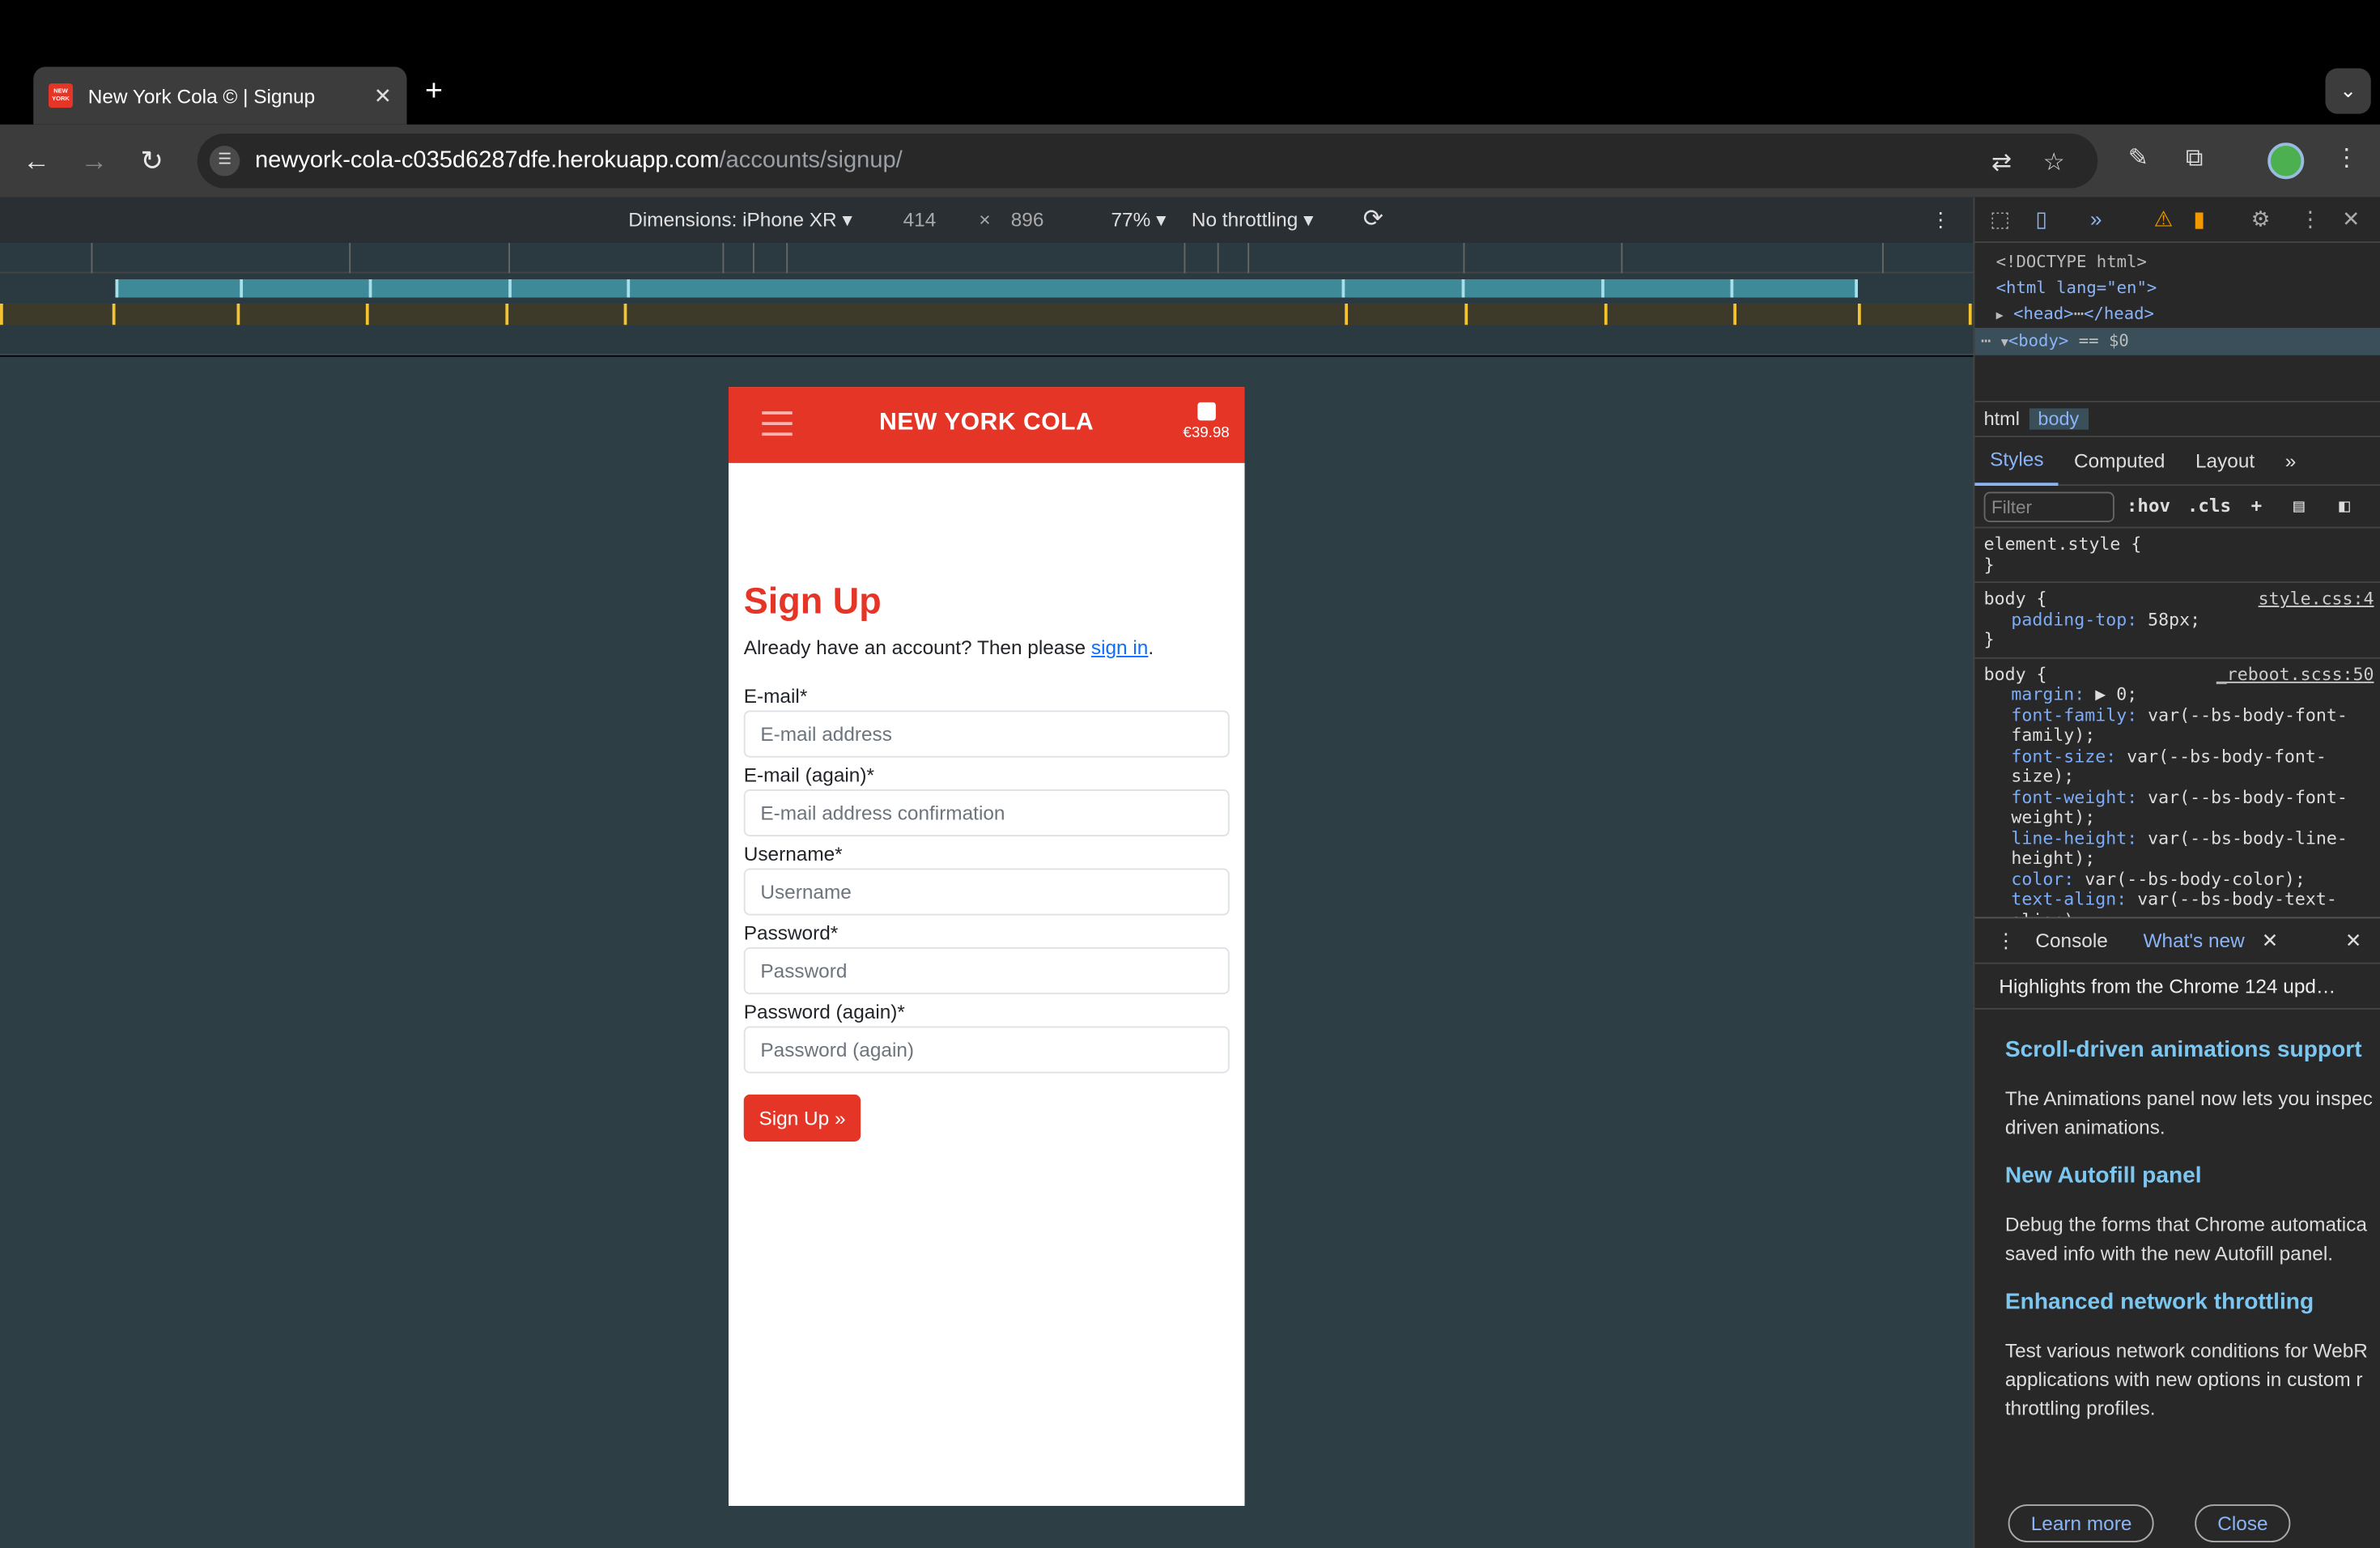 This screenshot has height=1548, width=2380. What do you see at coordinates (2316, 599) in the screenshot?
I see `source-link: style.css:4` at bounding box center [2316, 599].